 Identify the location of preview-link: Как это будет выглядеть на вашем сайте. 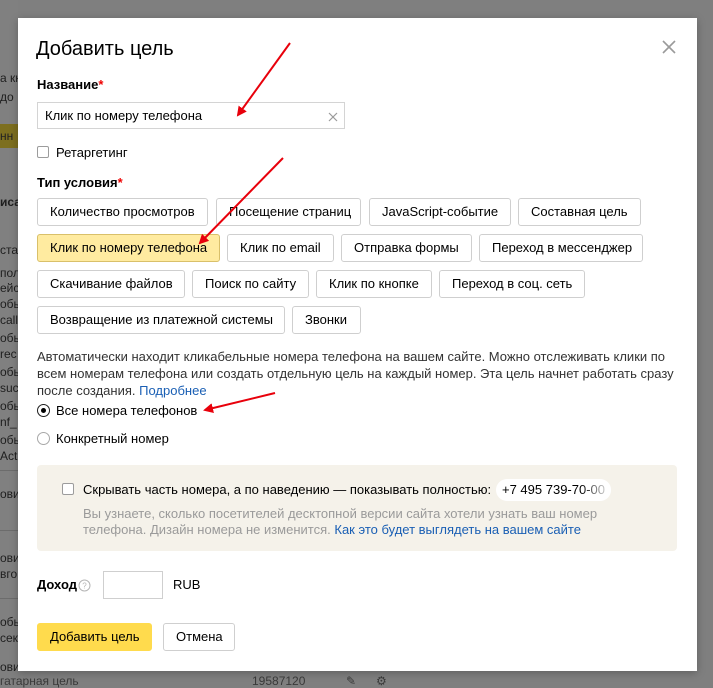
(457, 529).